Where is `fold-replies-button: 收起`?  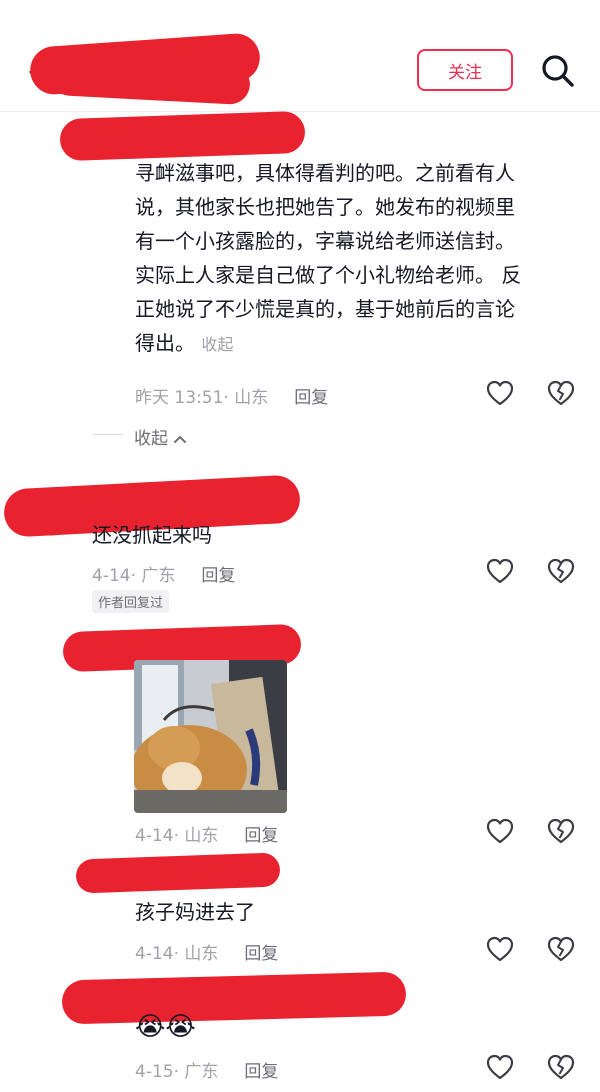 fold-replies-button: 收起 is located at coordinates (160, 436).